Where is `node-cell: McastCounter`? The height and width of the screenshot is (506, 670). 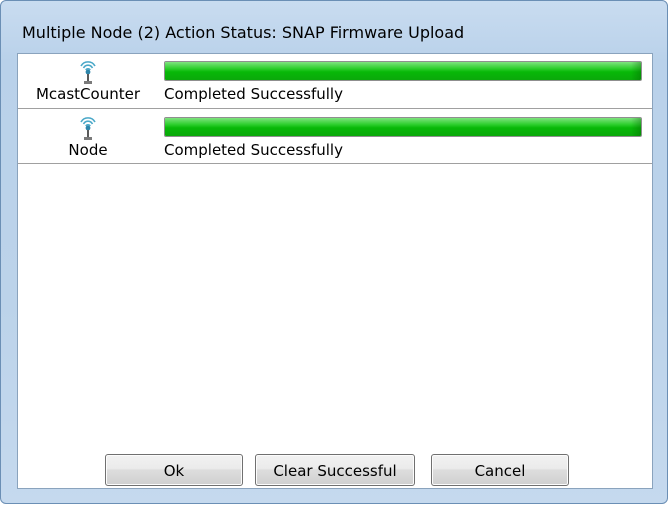 node-cell: McastCounter is located at coordinates (88, 82).